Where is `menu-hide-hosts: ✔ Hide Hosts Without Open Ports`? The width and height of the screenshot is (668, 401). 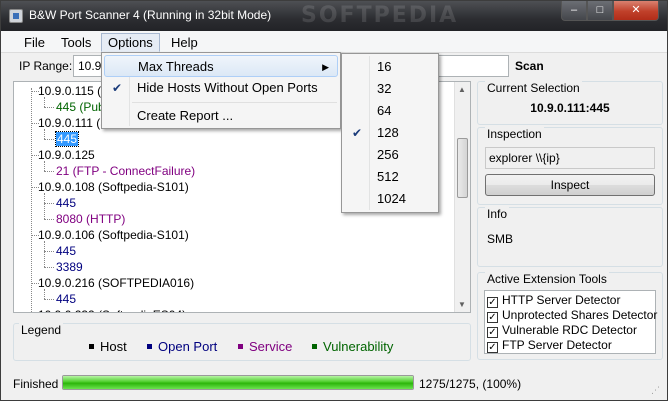
menu-hide-hosts: ✔ Hide Hosts Without Open Ports is located at coordinates (221, 88).